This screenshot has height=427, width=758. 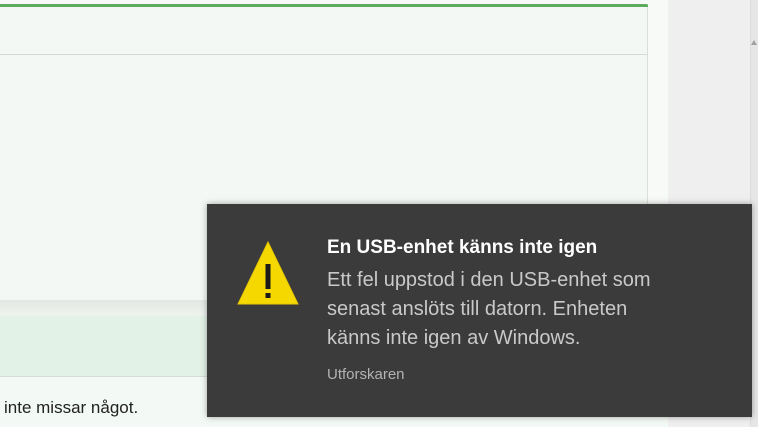 What do you see at coordinates (462, 247) in the screenshot?
I see `notification-title: En USB-enhet känns inte igen` at bounding box center [462, 247].